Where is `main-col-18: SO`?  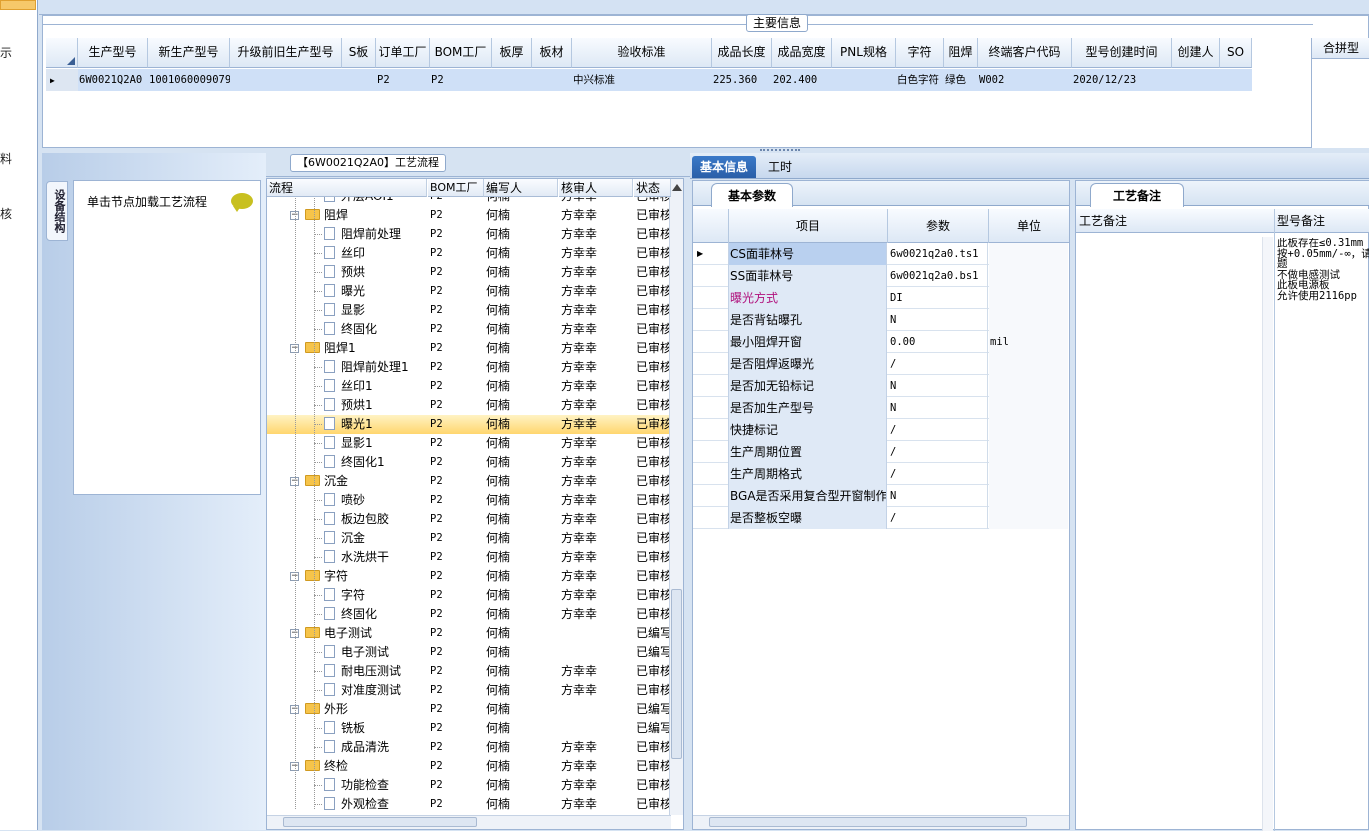
main-col-18: SO is located at coordinates (1236, 53).